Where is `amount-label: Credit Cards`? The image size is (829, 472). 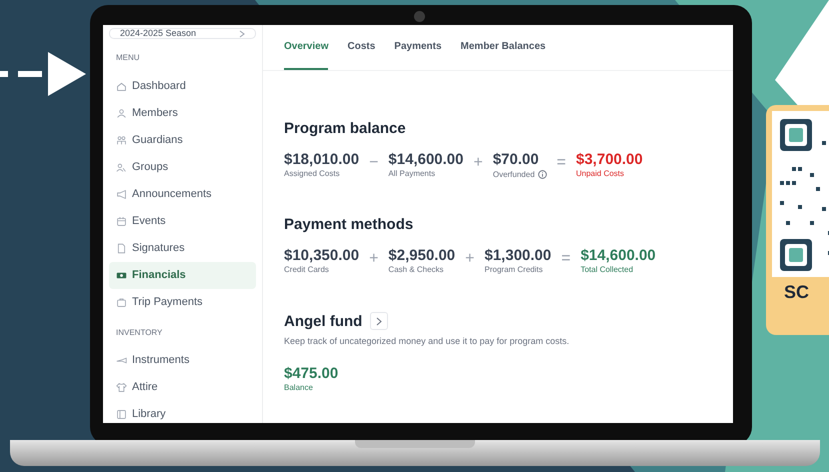 amount-label: Credit Cards is located at coordinates (306, 270).